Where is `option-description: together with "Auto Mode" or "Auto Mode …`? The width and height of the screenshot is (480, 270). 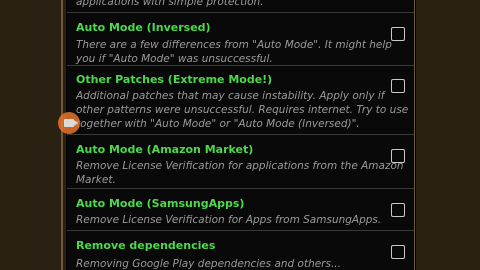
option-description: together with "Auto Mode" or "Auto Mode … is located at coordinates (218, 124).